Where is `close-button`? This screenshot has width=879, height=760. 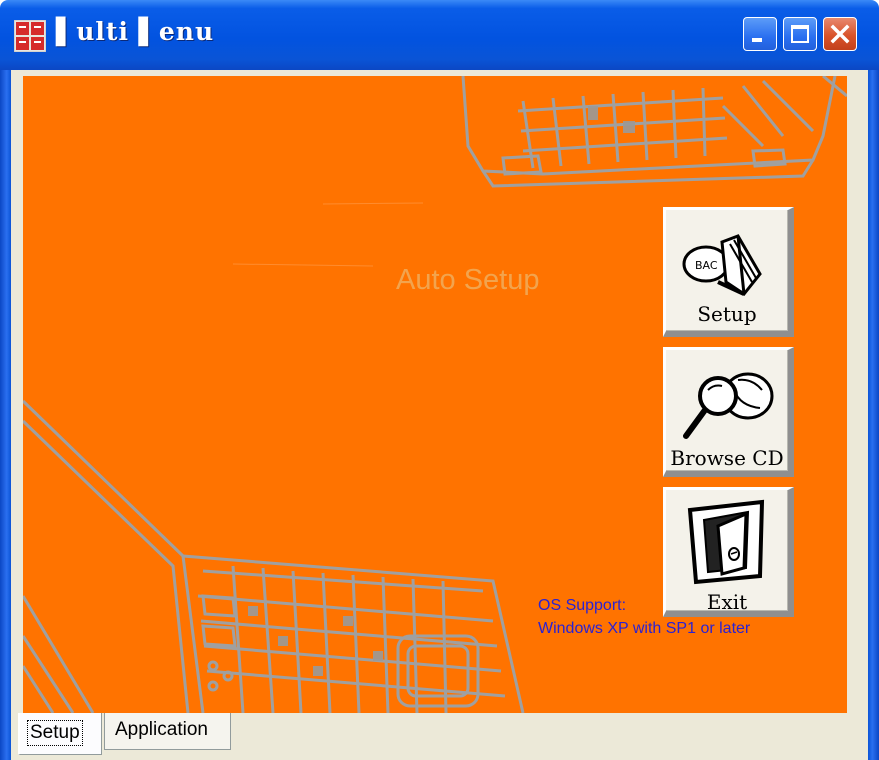 close-button is located at coordinates (840, 34).